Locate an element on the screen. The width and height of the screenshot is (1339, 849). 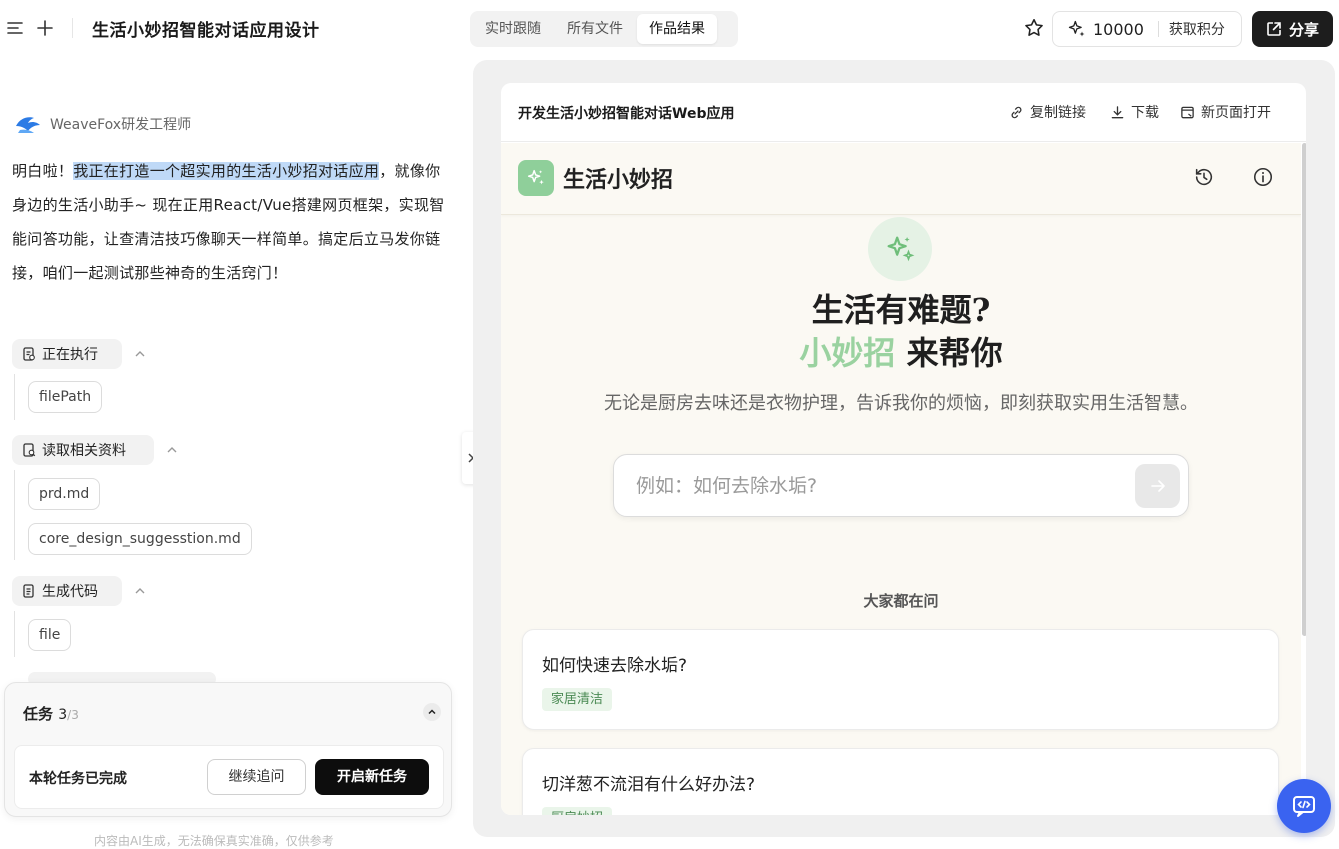
tab-realtime: 实时跟随 is located at coordinates (513, 29).